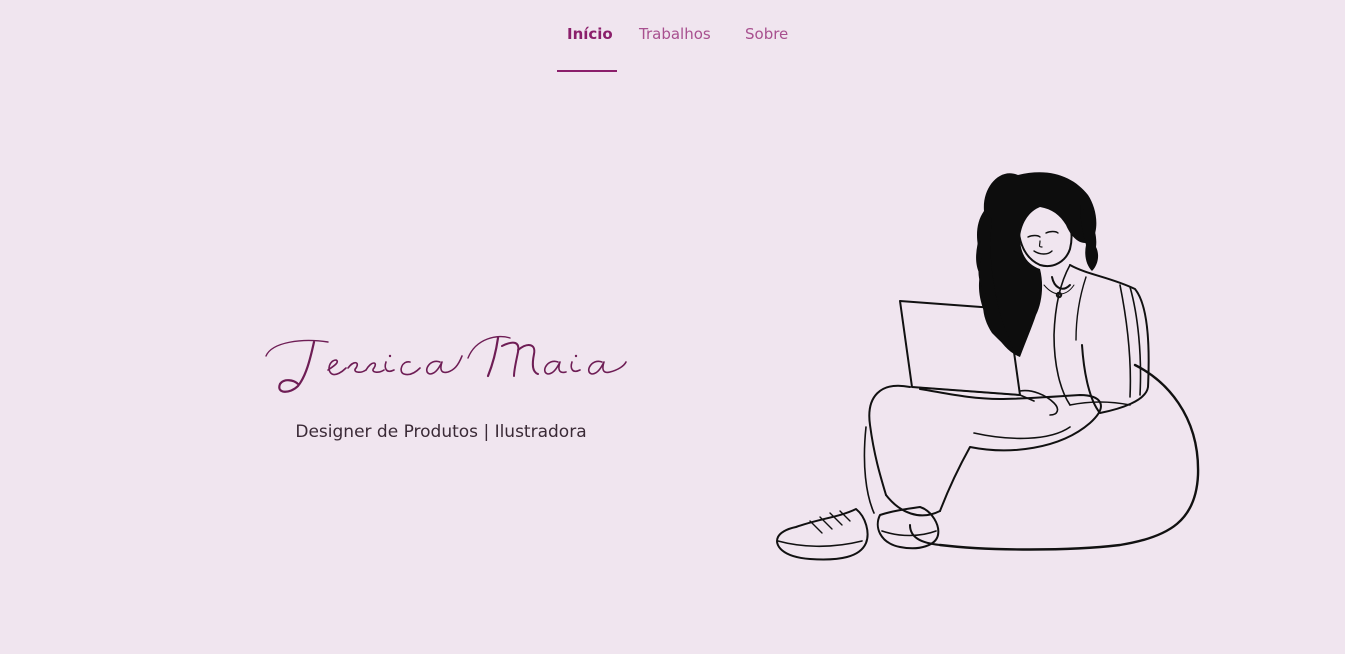 Image resolution: width=1345 pixels, height=654 pixels. What do you see at coordinates (590, 34) in the screenshot?
I see `nav-item-inicio: Início` at bounding box center [590, 34].